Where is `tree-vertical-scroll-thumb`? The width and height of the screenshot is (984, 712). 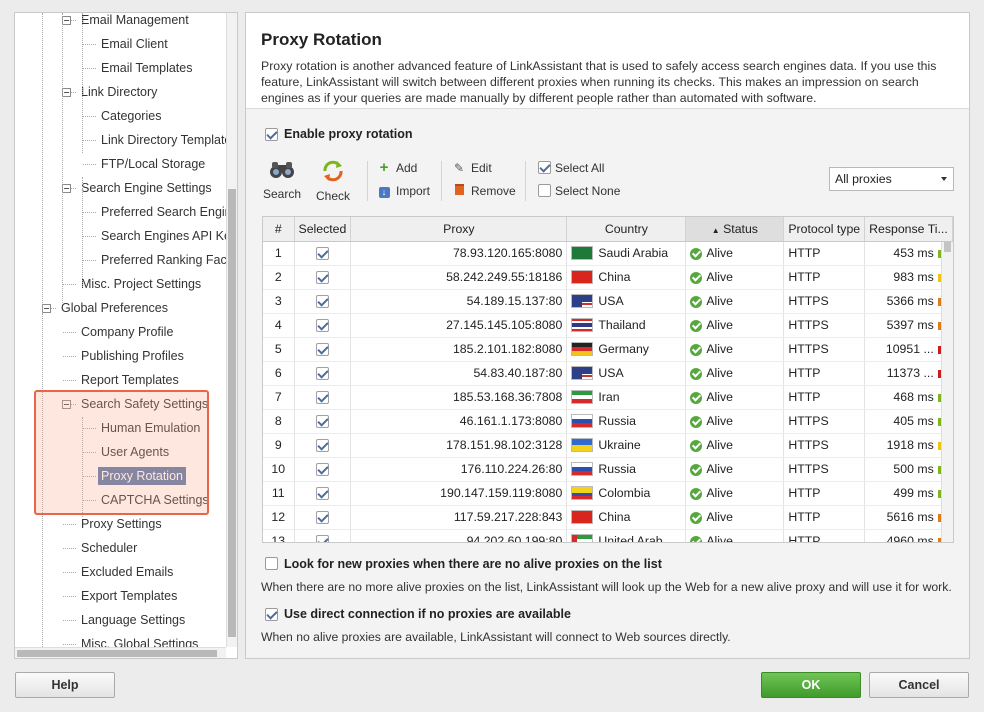 tree-vertical-scroll-thumb is located at coordinates (232, 413).